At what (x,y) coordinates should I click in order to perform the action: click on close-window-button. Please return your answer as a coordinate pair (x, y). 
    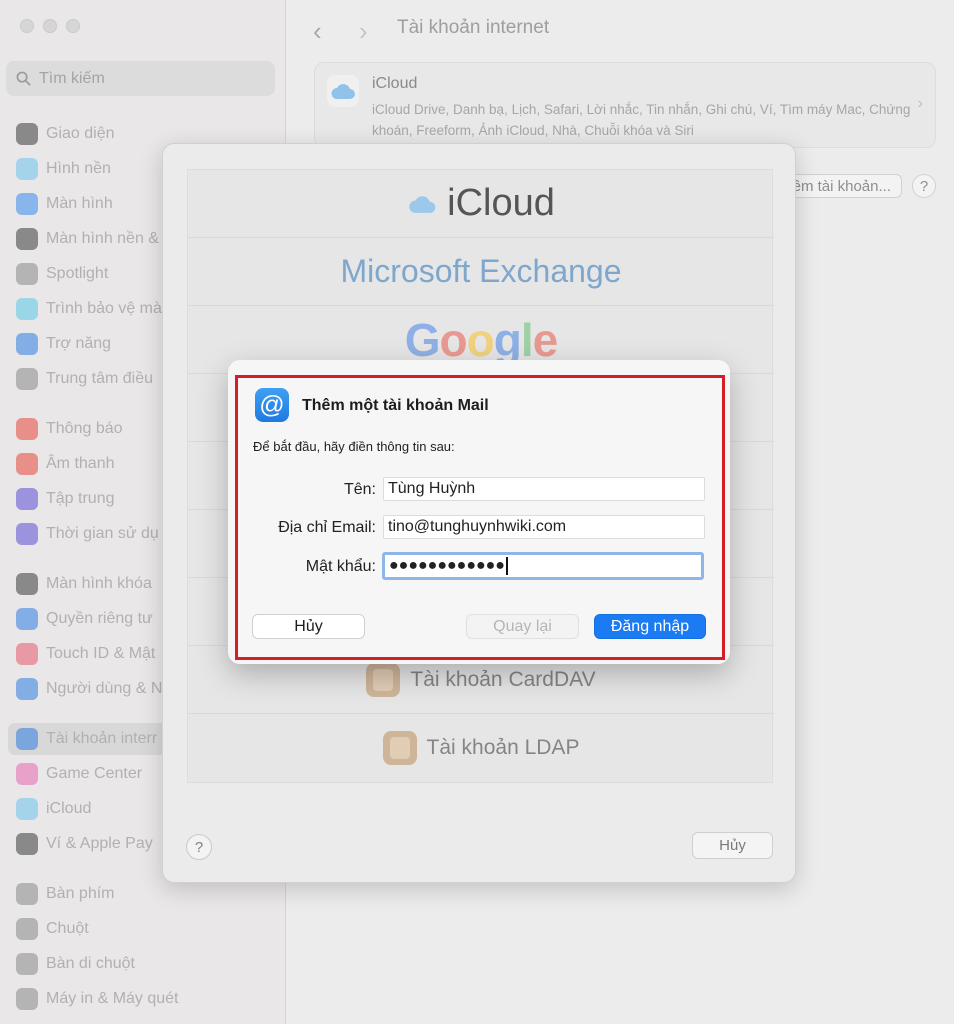
    Looking at the image, I should click on (27, 26).